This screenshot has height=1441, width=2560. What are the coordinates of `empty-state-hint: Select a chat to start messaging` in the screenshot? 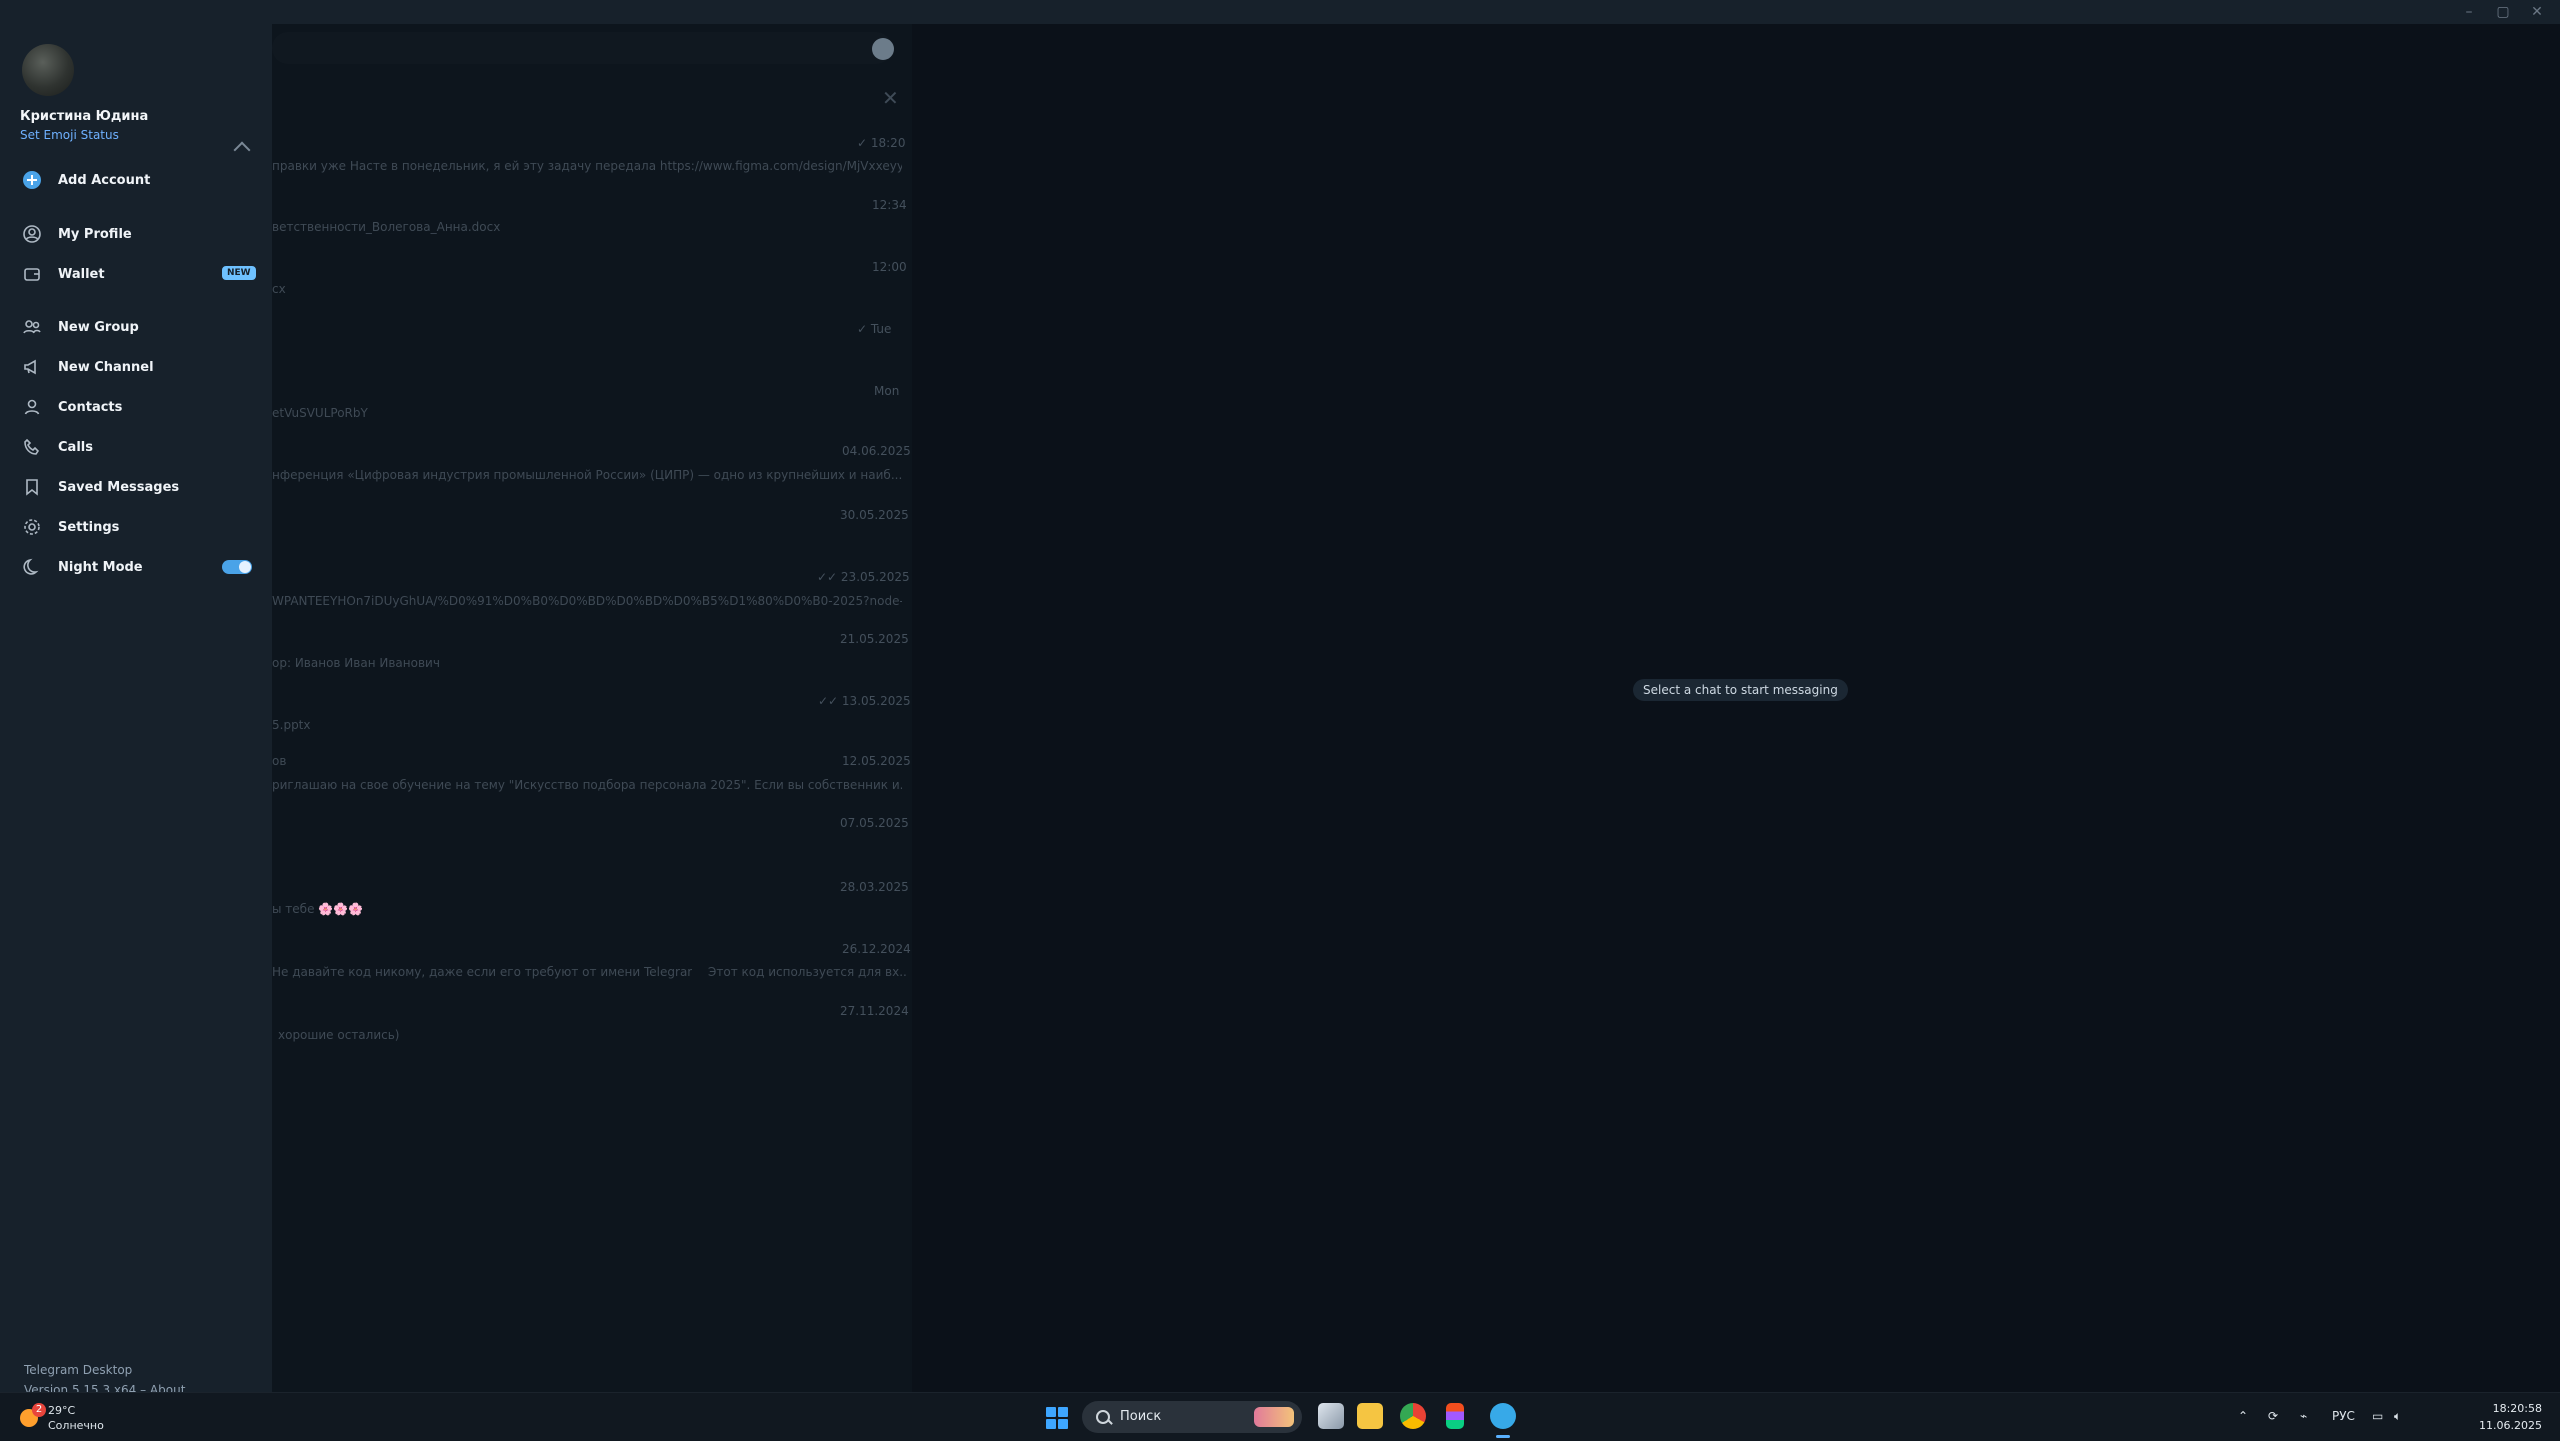 It's located at (1740, 690).